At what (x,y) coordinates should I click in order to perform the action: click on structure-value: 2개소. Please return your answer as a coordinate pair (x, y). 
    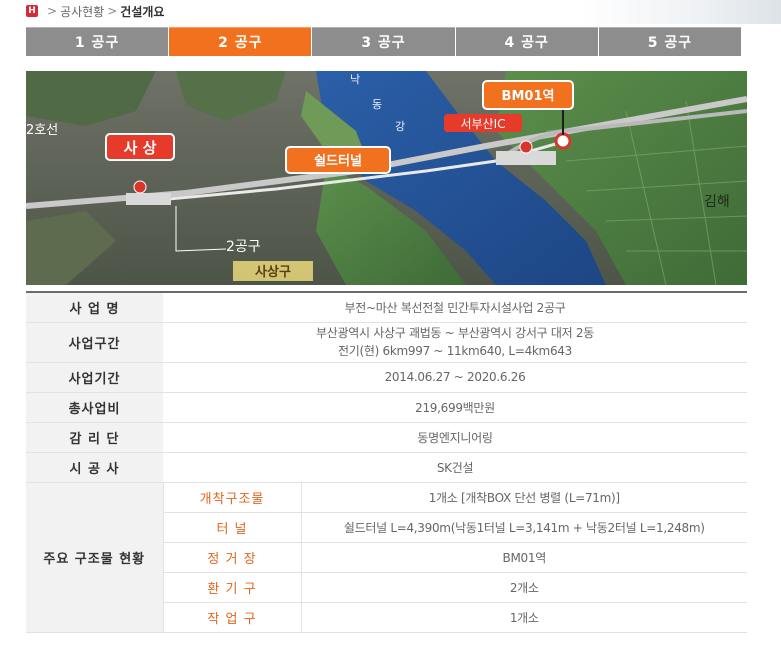
    Looking at the image, I should click on (523, 587).